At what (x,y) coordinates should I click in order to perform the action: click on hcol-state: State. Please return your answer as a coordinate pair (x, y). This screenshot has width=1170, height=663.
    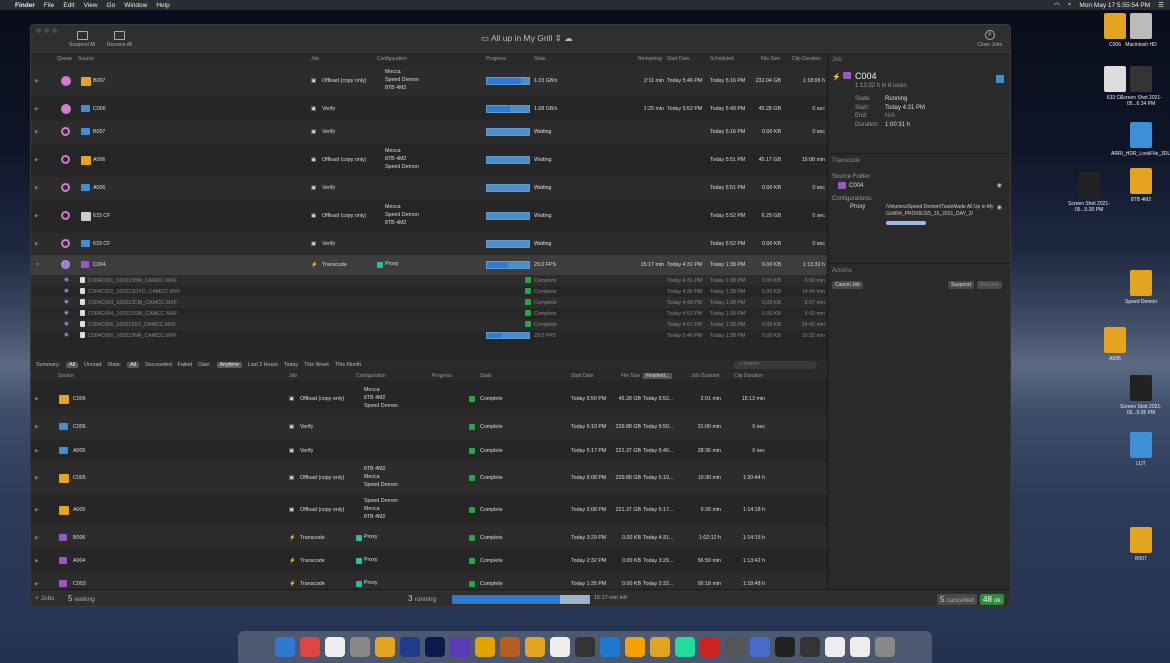
    Looking at the image, I should click on (486, 376).